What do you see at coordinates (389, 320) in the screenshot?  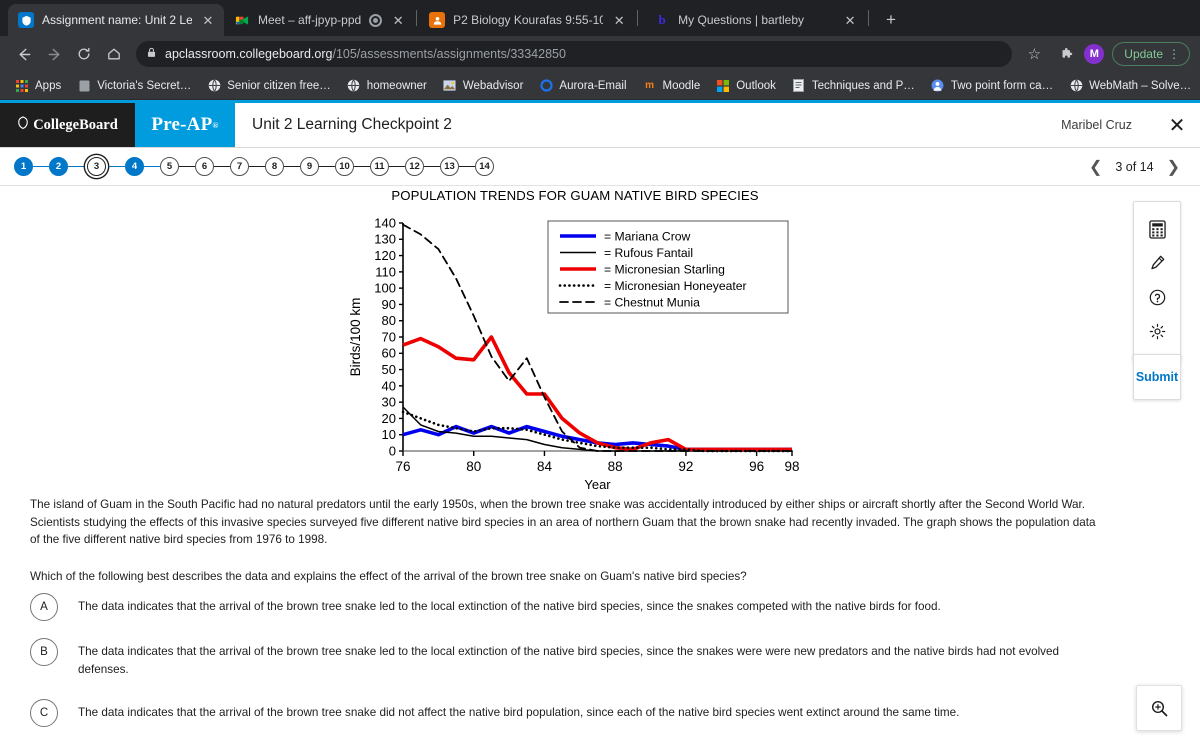 I see `svg-text: 80` at bounding box center [389, 320].